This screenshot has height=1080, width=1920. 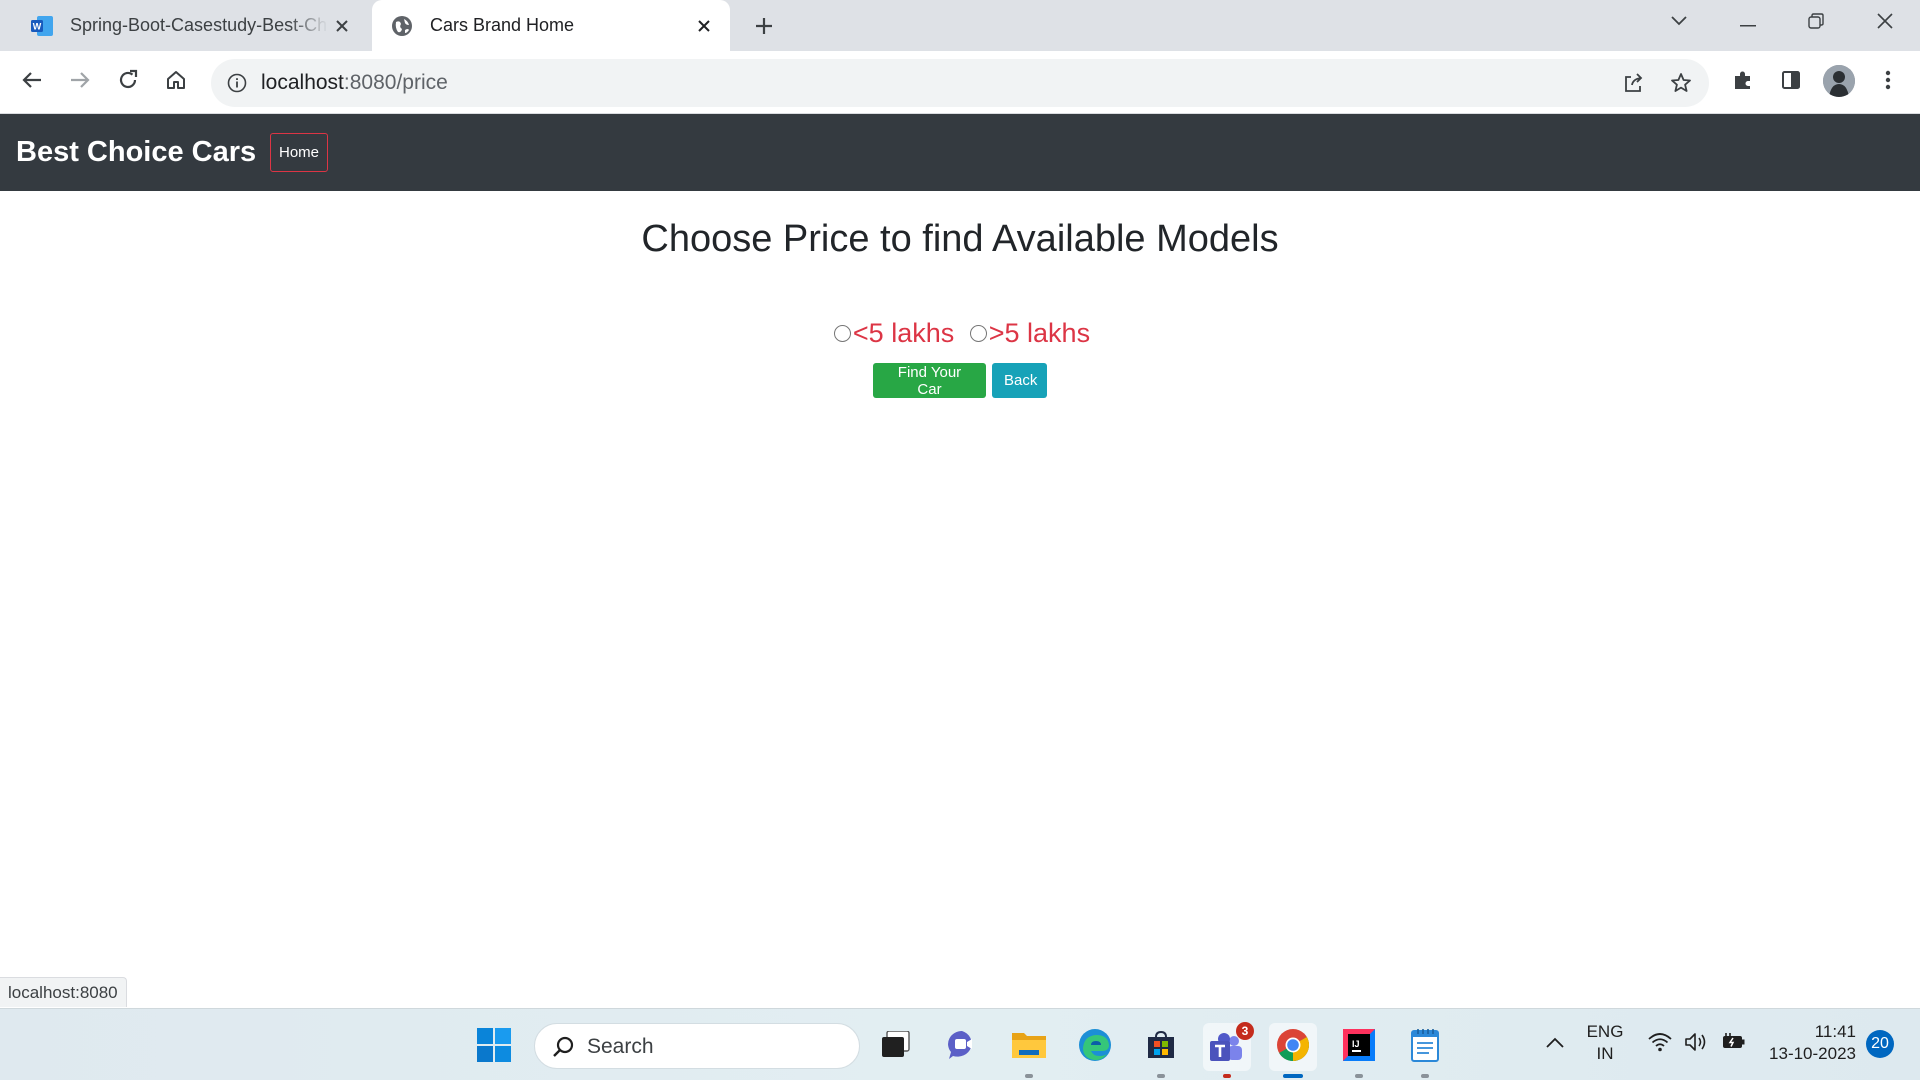 I want to click on windows-taskbar: Search 3 IJ, so click(x=960, y=1044).